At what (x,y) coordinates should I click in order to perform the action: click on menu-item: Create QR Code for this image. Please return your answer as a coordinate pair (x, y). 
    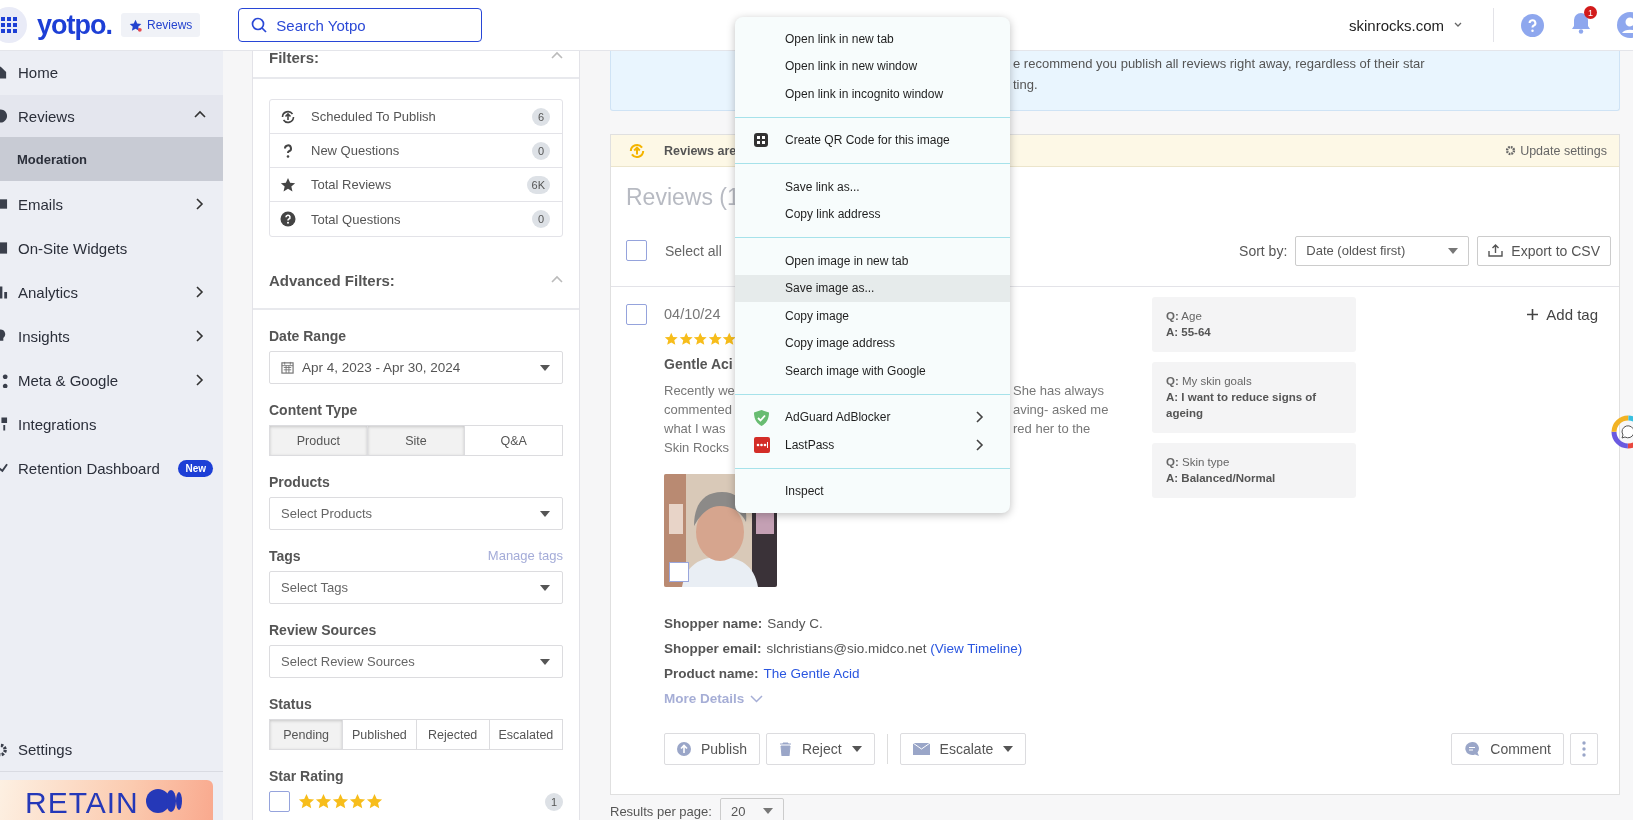
    Looking at the image, I should click on (872, 140).